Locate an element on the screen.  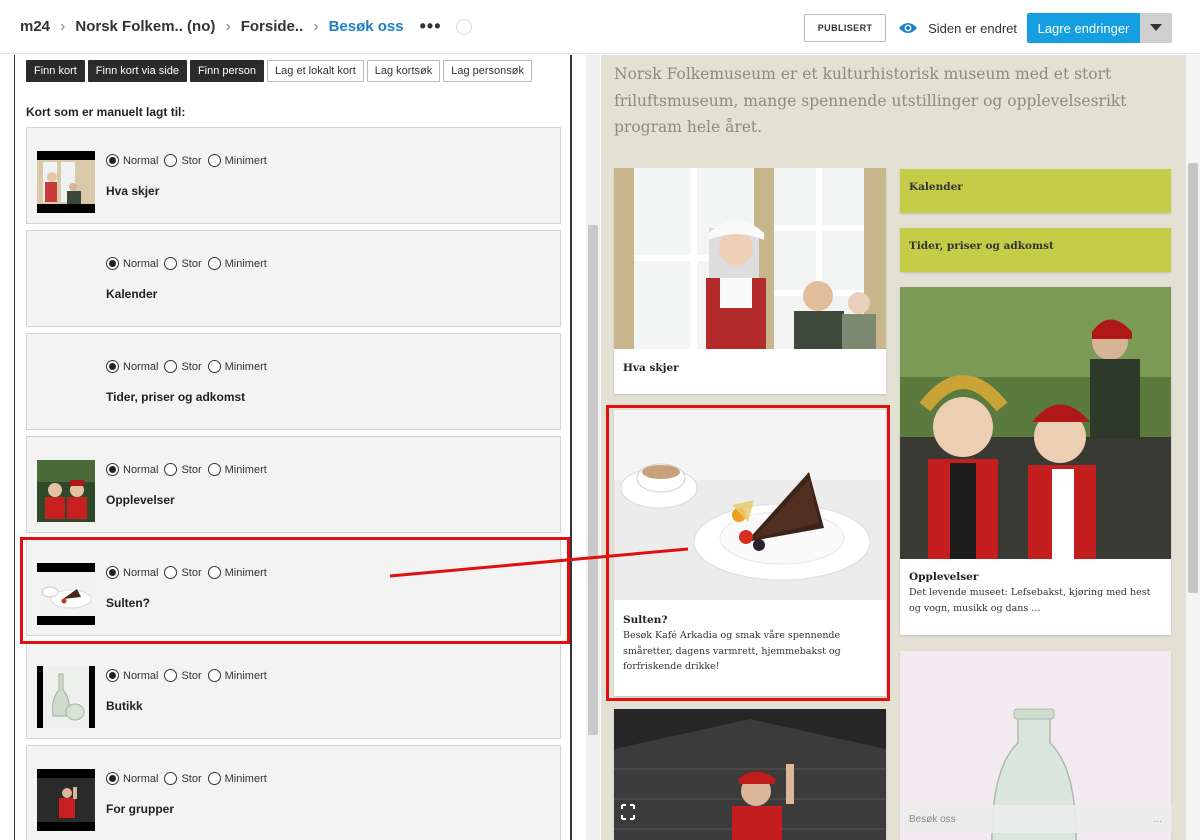
create-card-search-button: Lag kortsøk is located at coordinates (403, 71).